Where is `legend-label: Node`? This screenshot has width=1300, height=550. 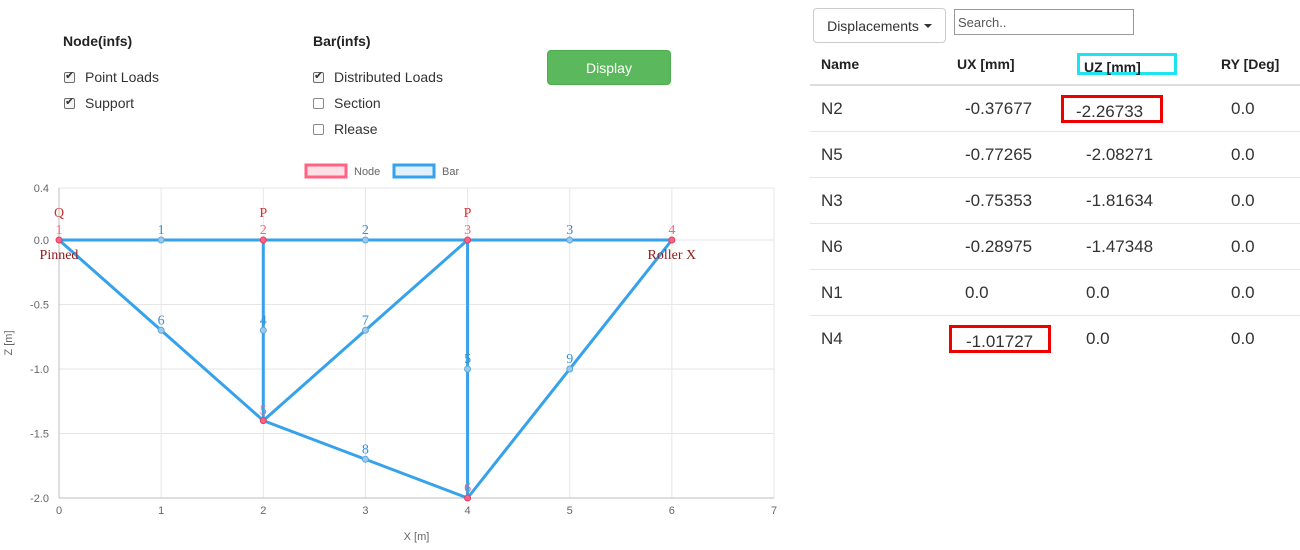 legend-label: Node is located at coordinates (367, 172).